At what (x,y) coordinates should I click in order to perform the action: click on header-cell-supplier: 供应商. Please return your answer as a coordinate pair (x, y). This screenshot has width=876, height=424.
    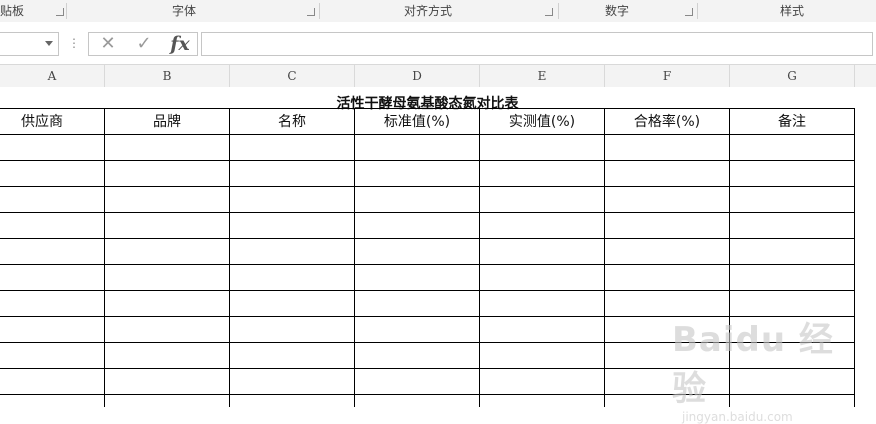
    Looking at the image, I should click on (42, 121).